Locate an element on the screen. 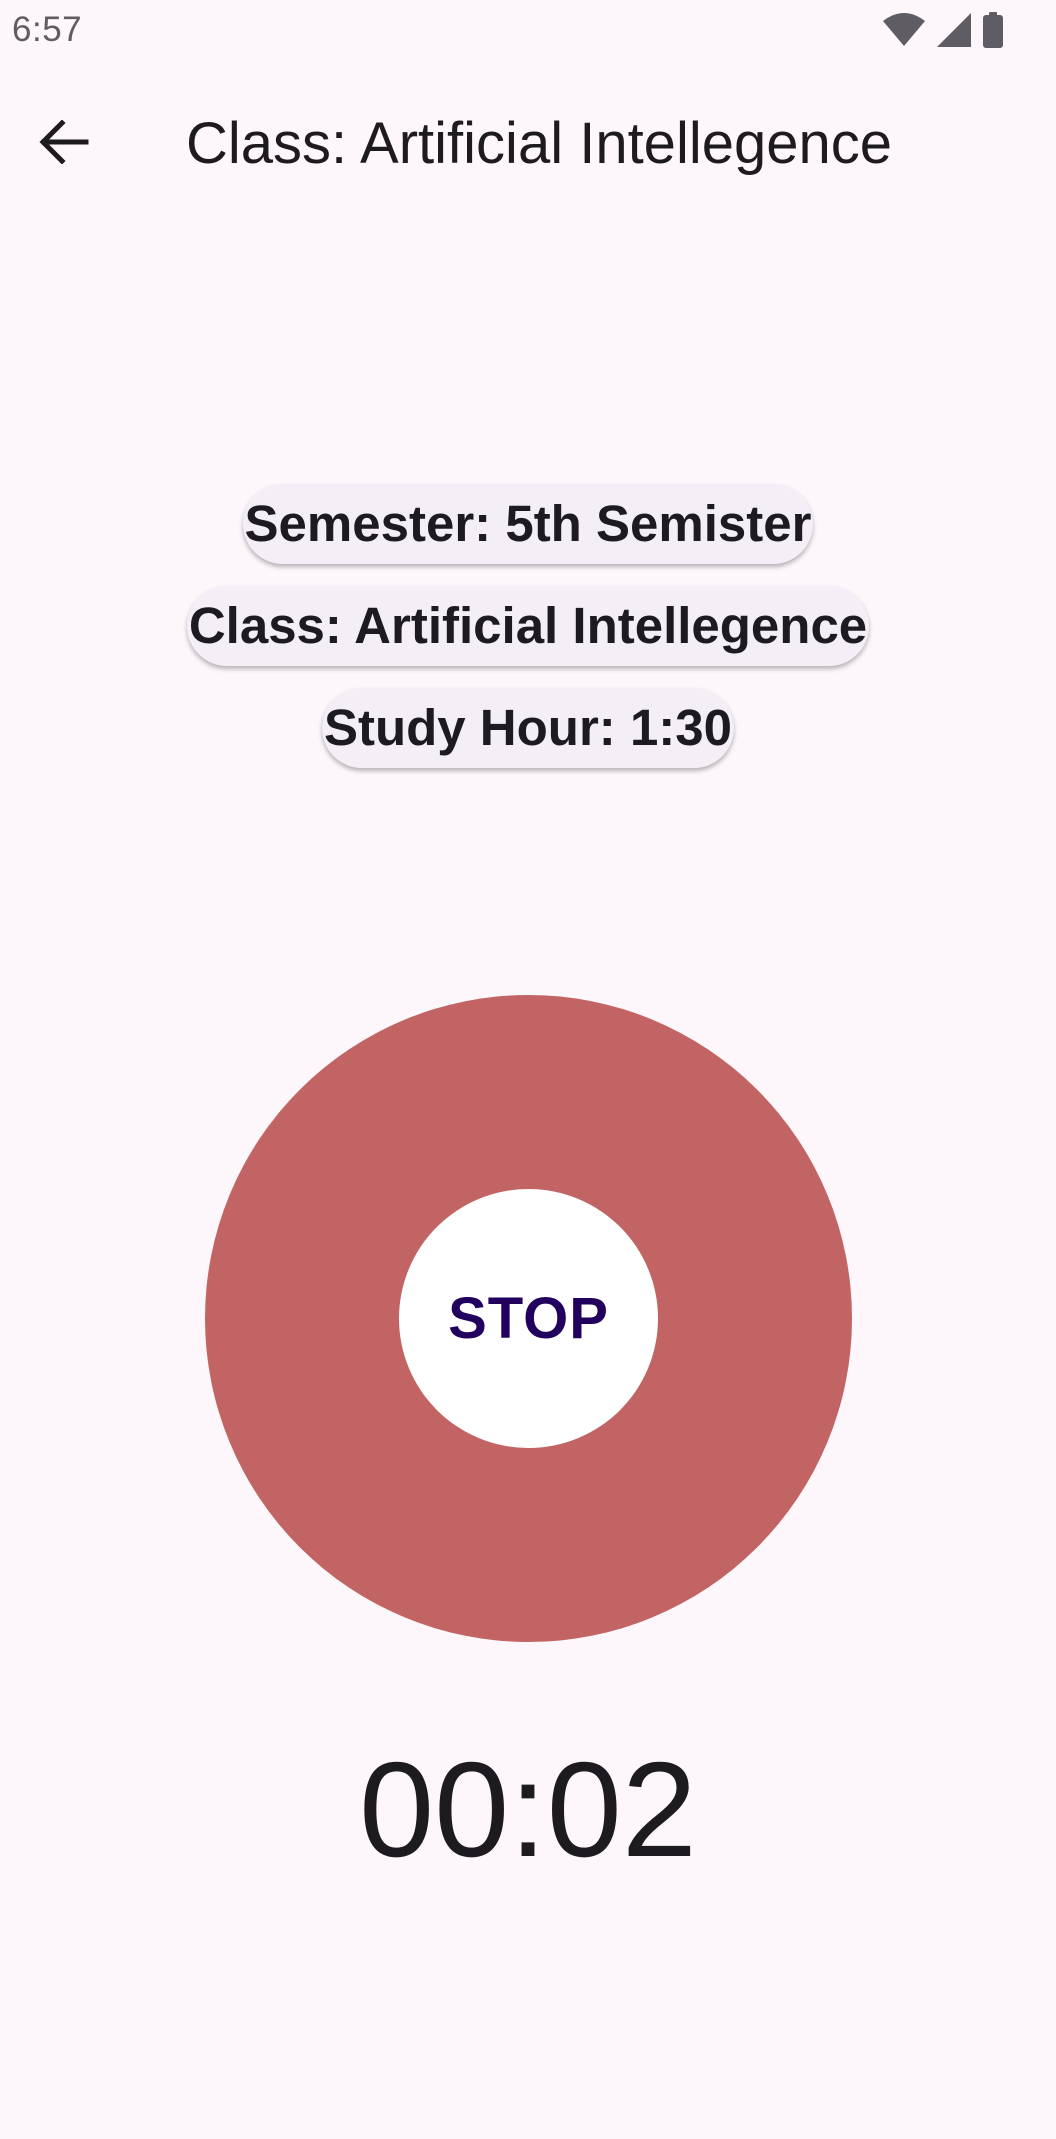  battery-icon is located at coordinates (993, 32).